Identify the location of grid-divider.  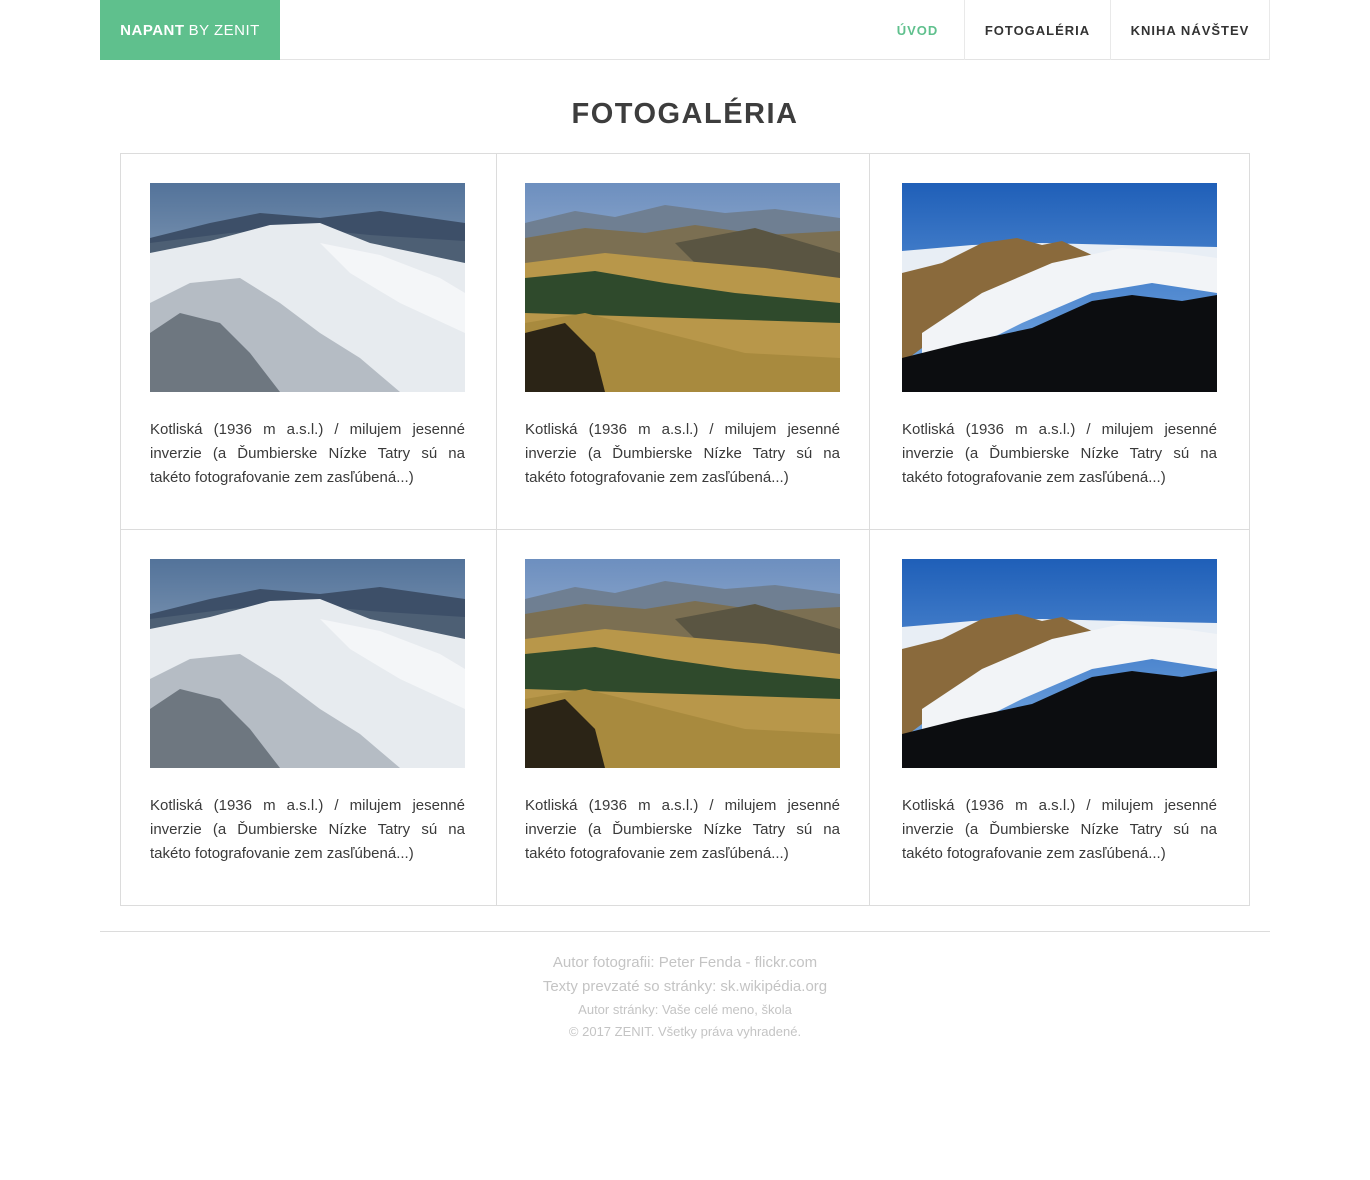
(685, 529).